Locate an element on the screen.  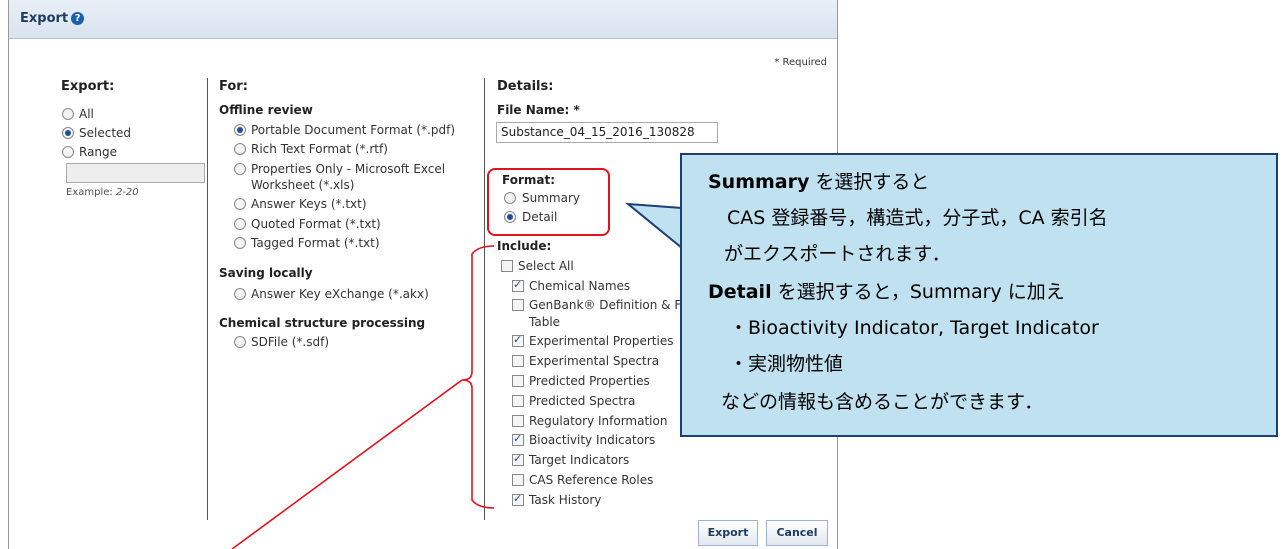
annotation-pointer-line is located at coordinates (347, 464).